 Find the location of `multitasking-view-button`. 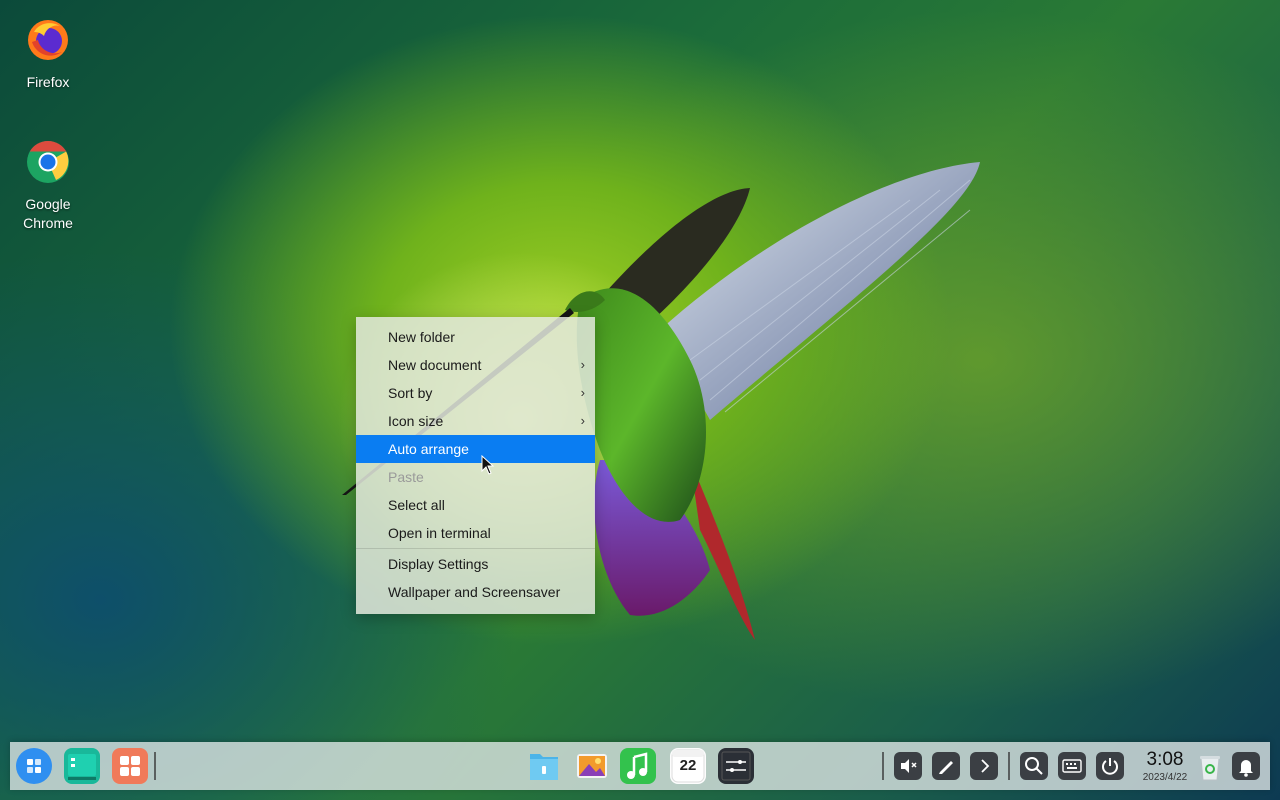

multitasking-view-button is located at coordinates (82, 766).